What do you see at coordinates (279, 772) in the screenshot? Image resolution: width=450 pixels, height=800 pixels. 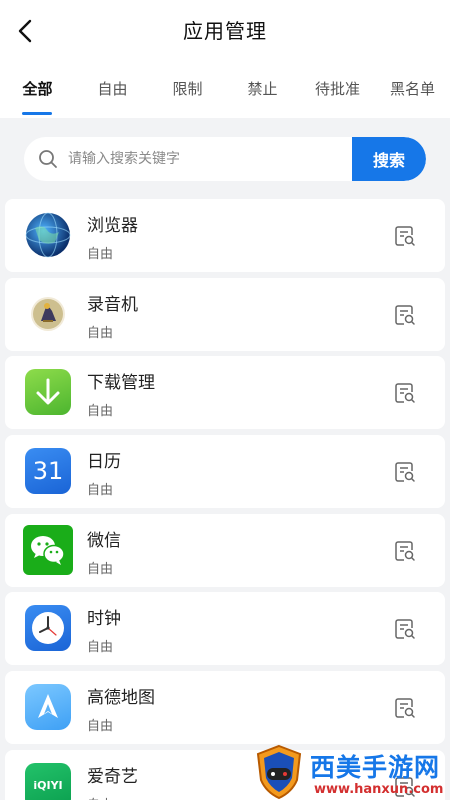 I see `gamepad-shield-icon` at bounding box center [279, 772].